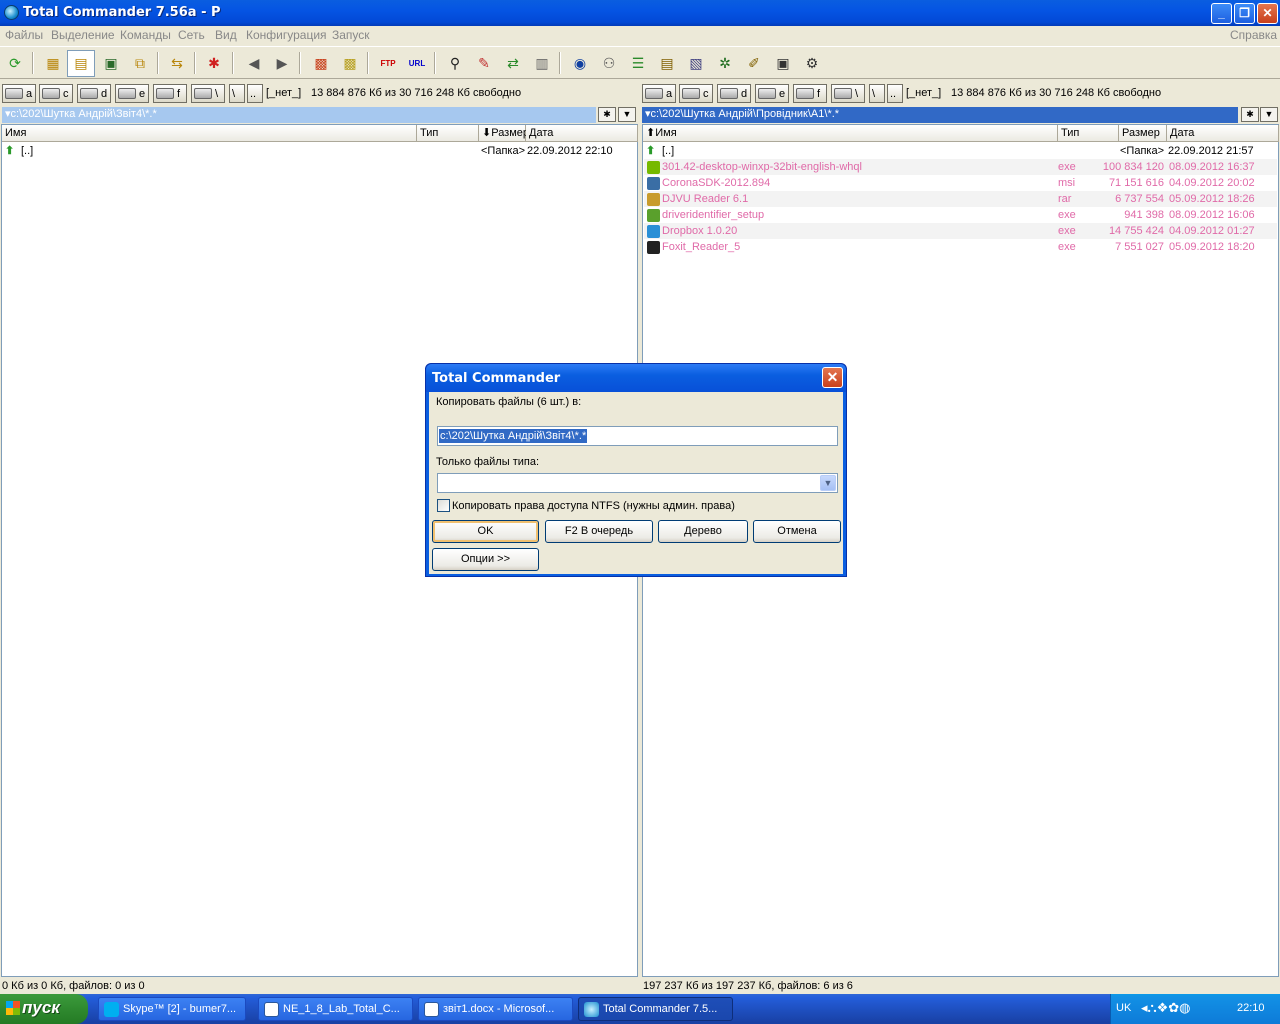 The width and height of the screenshot is (1280, 1024). Describe the element at coordinates (640, 13) in the screenshot. I see `title-bar: Total Commander 7.56a - P _ ❐ ✕` at that location.